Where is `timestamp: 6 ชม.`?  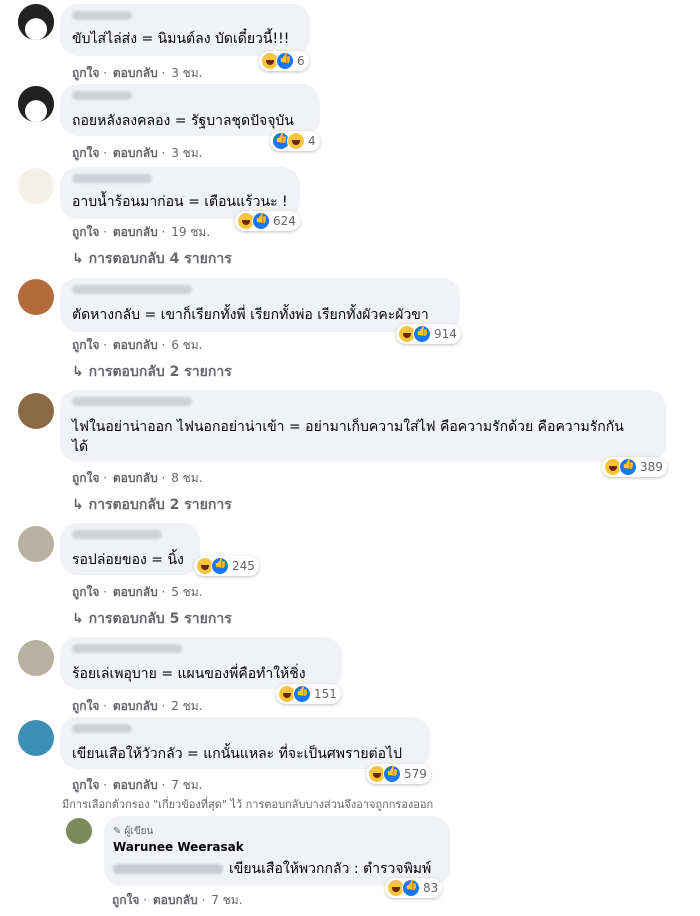
timestamp: 6 ชม. is located at coordinates (186, 345).